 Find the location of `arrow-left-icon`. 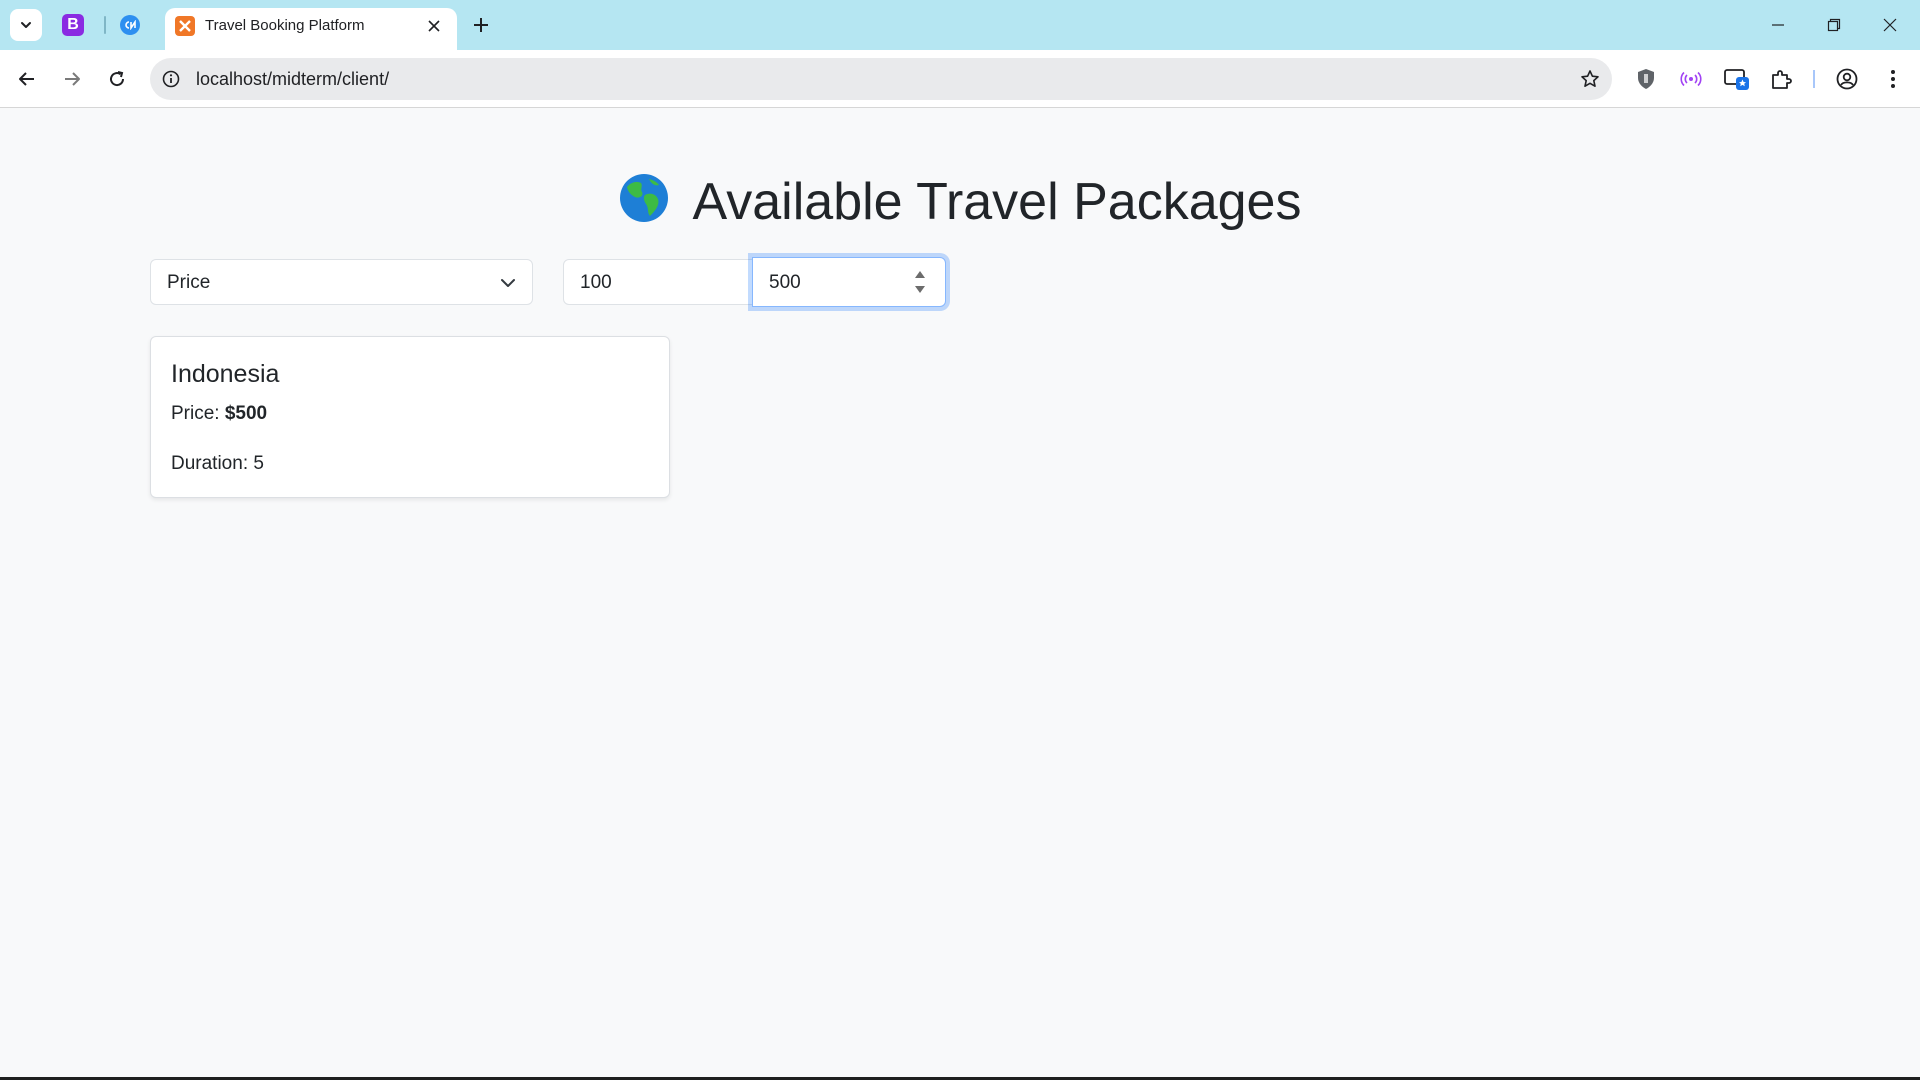

arrow-left-icon is located at coordinates (26, 79).